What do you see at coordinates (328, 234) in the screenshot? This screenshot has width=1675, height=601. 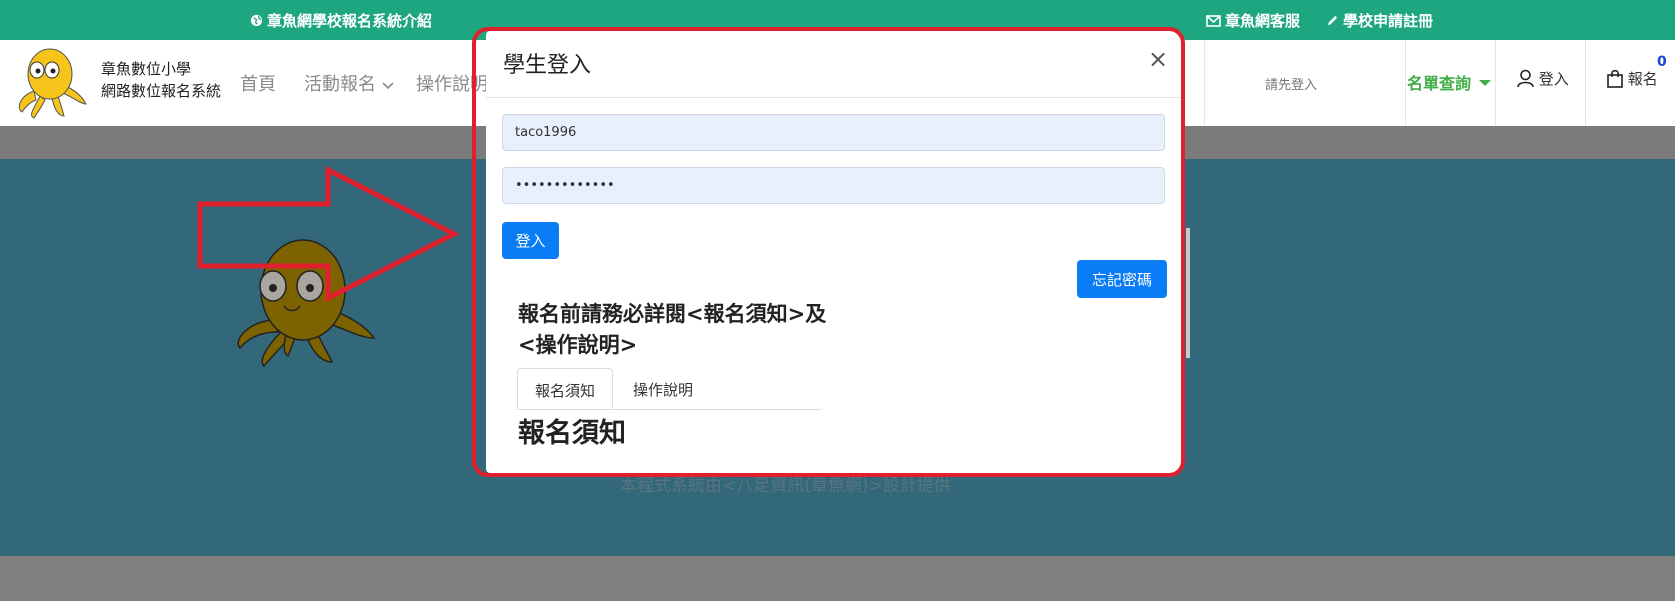 I see `red-arrow-annotation` at bounding box center [328, 234].